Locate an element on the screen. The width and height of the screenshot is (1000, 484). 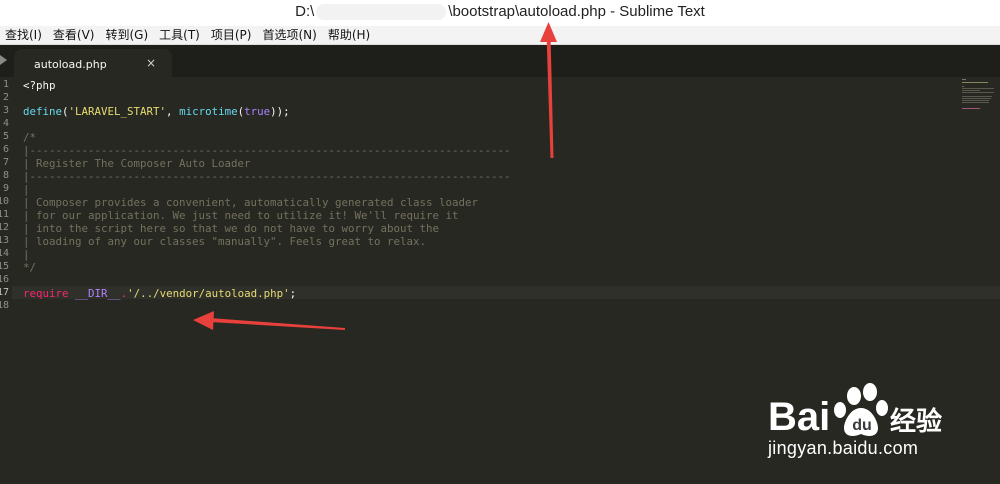
paw-du-text: du is located at coordinates (862, 425).